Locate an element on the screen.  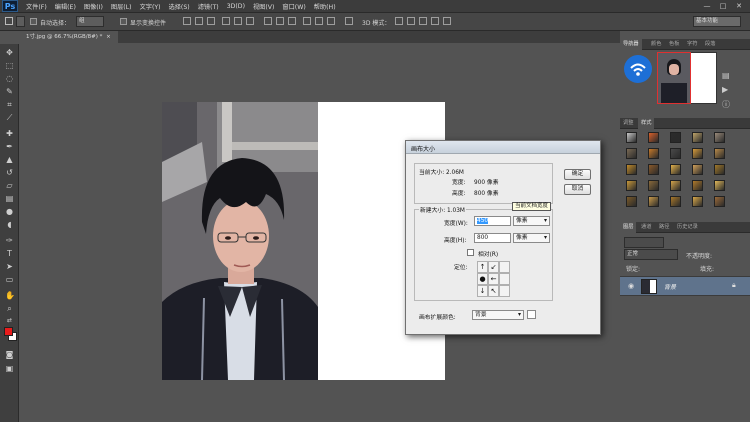
height-input: 800 is located at coordinates (492, 238).